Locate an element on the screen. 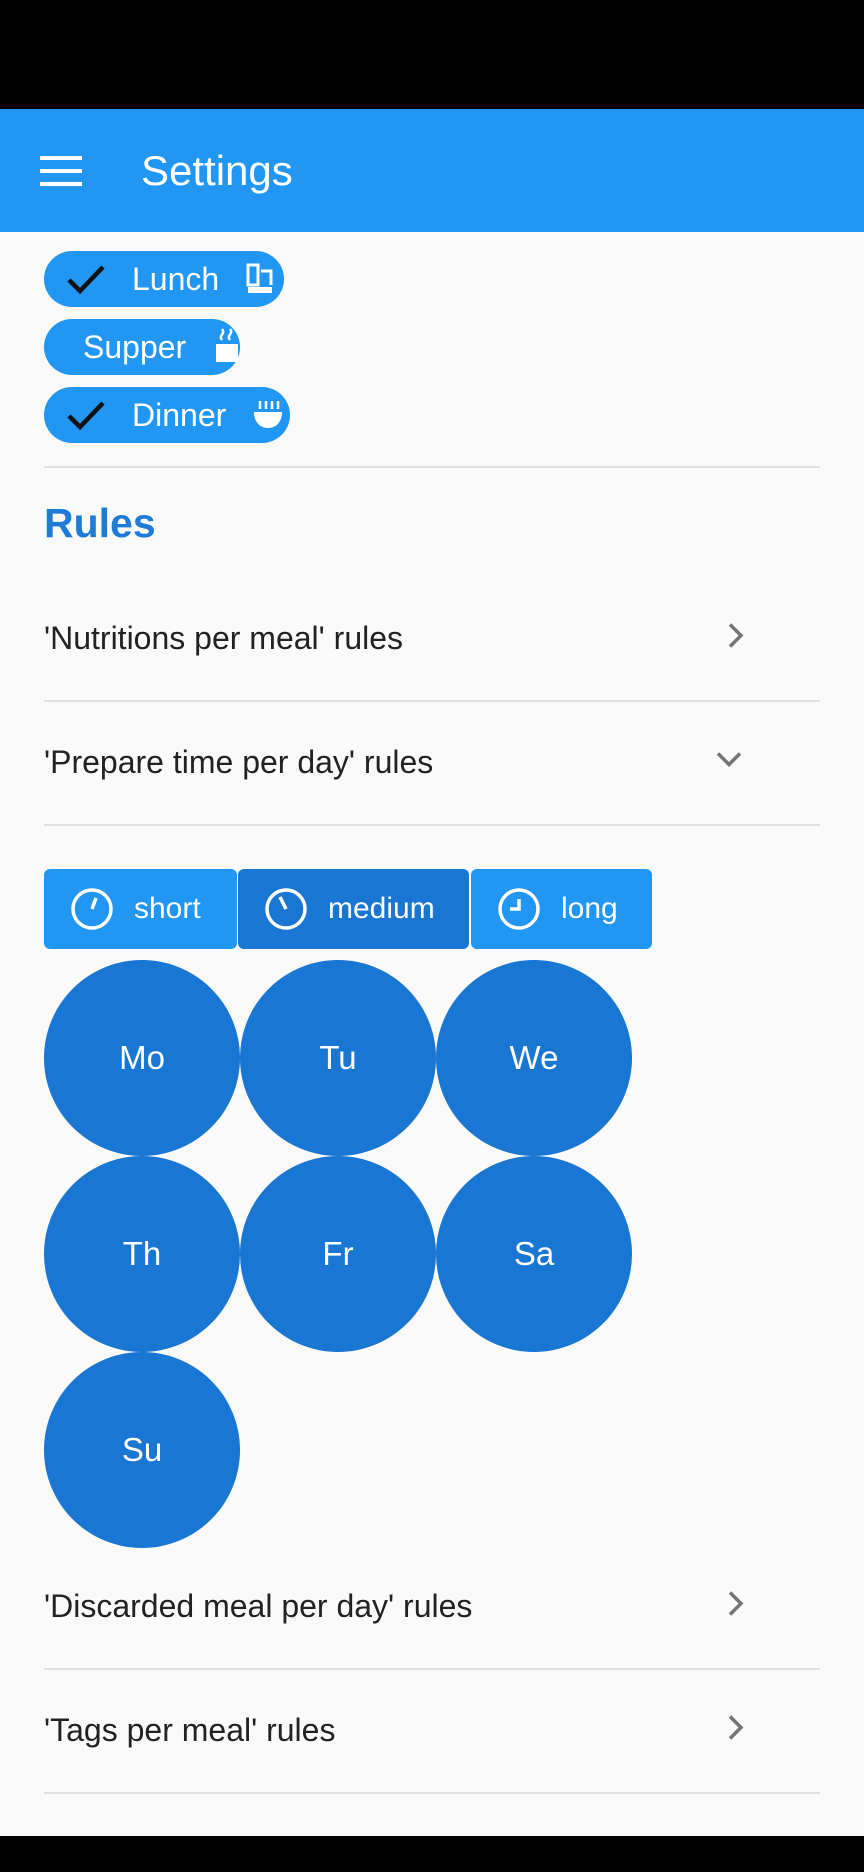  rule-discarded-meal-per-day: 'Discarded meal per day' rules is located at coordinates (432, 1606).